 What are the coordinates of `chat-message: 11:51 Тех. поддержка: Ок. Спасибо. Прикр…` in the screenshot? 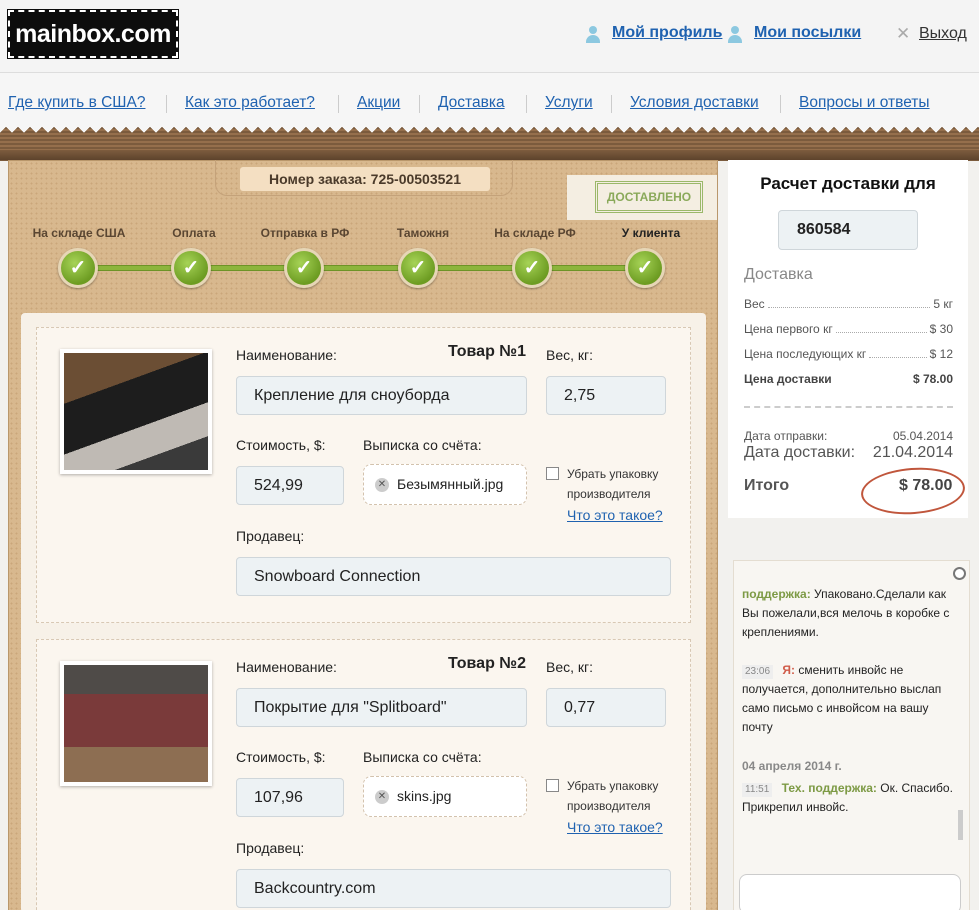 It's located at (851, 798).